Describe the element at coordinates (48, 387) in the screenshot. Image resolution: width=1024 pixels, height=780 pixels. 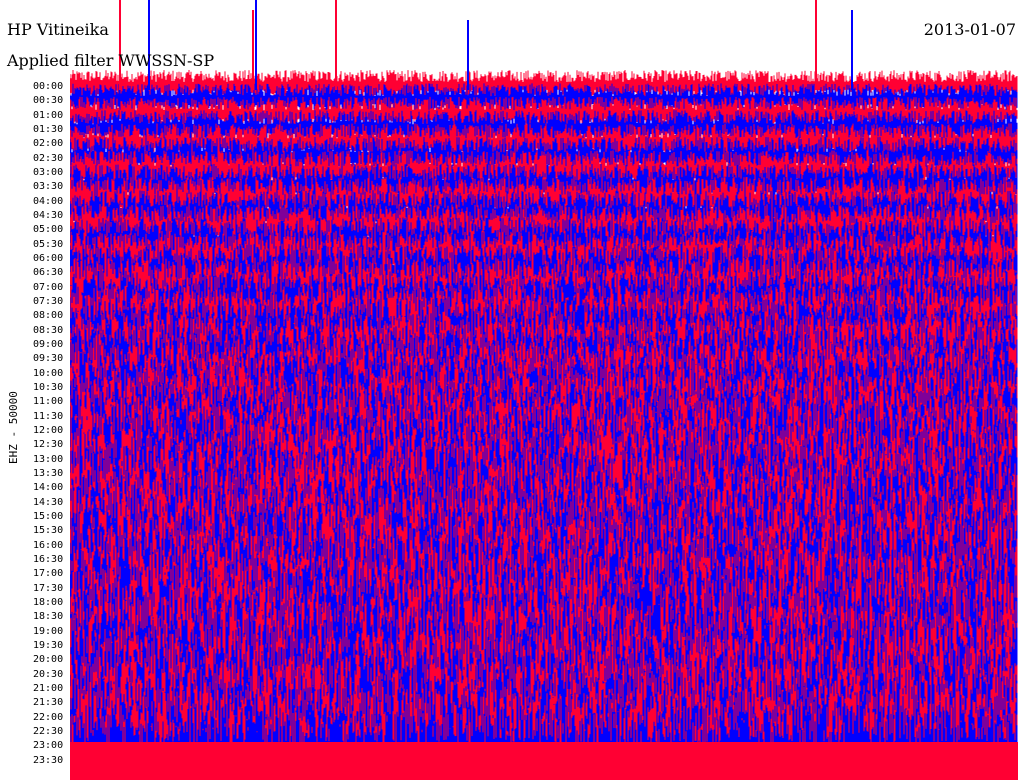
I see `hour-label: 10:30` at that location.